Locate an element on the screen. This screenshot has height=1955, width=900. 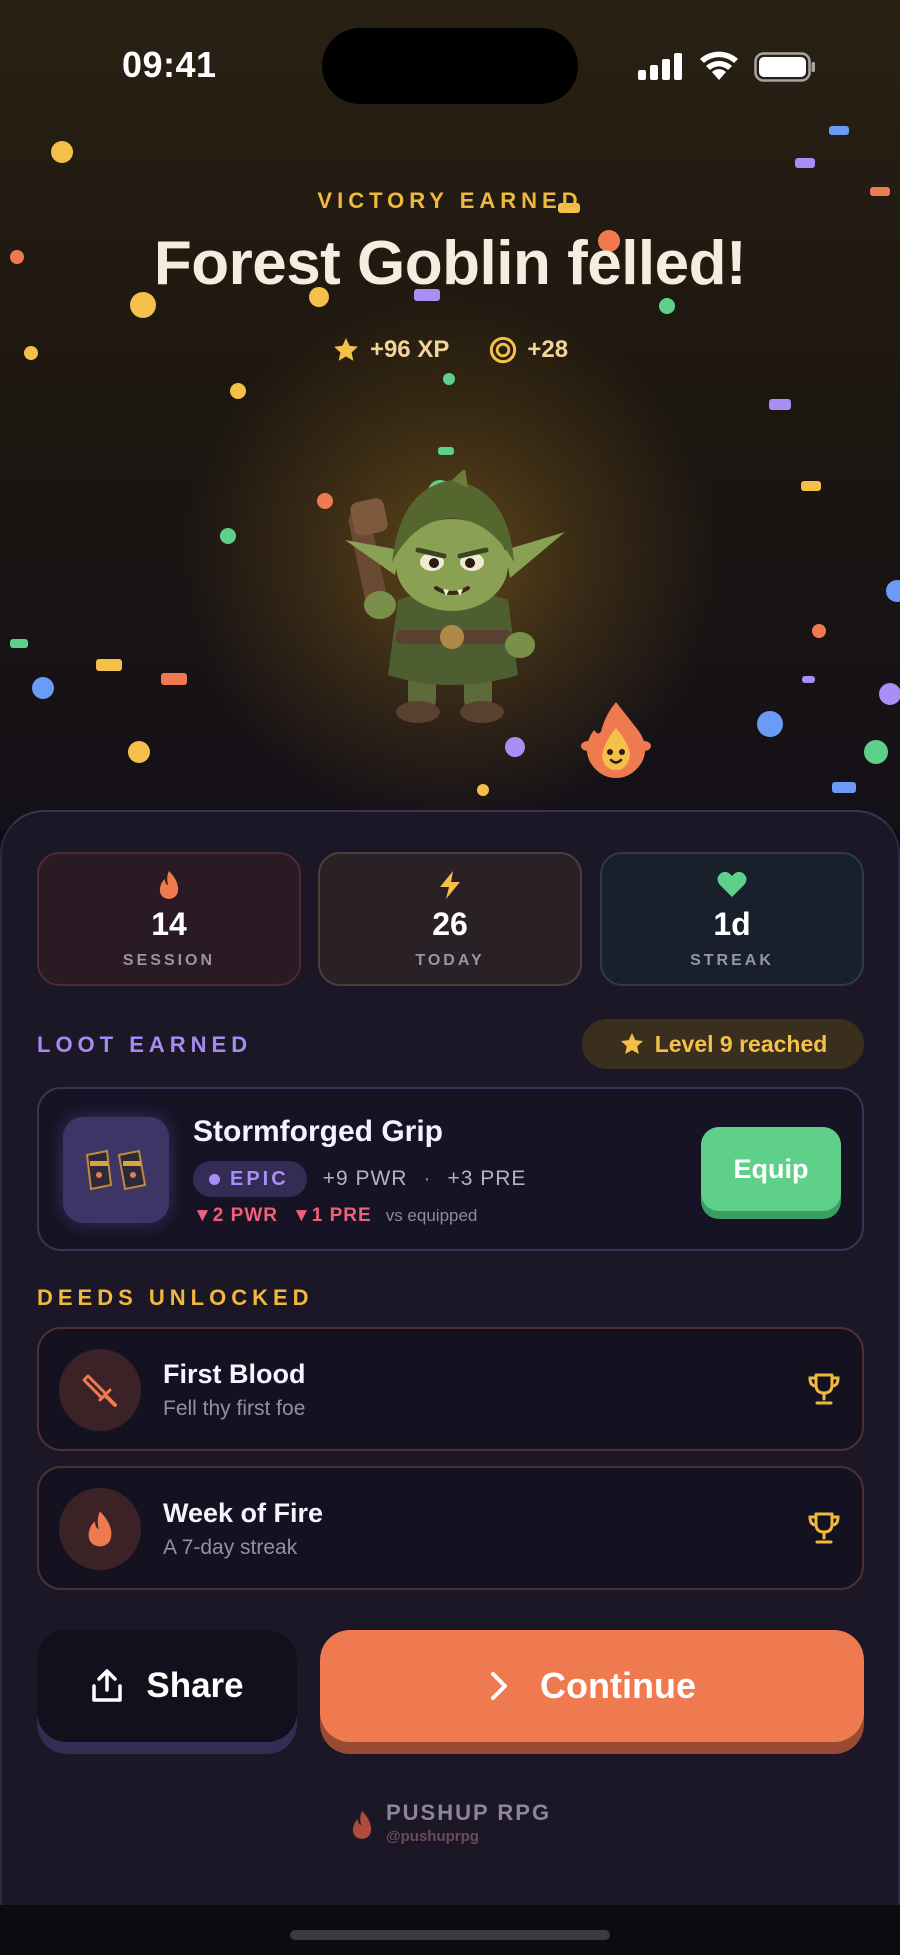
compare-note: vs equipped is located at coordinates (431, 1215).